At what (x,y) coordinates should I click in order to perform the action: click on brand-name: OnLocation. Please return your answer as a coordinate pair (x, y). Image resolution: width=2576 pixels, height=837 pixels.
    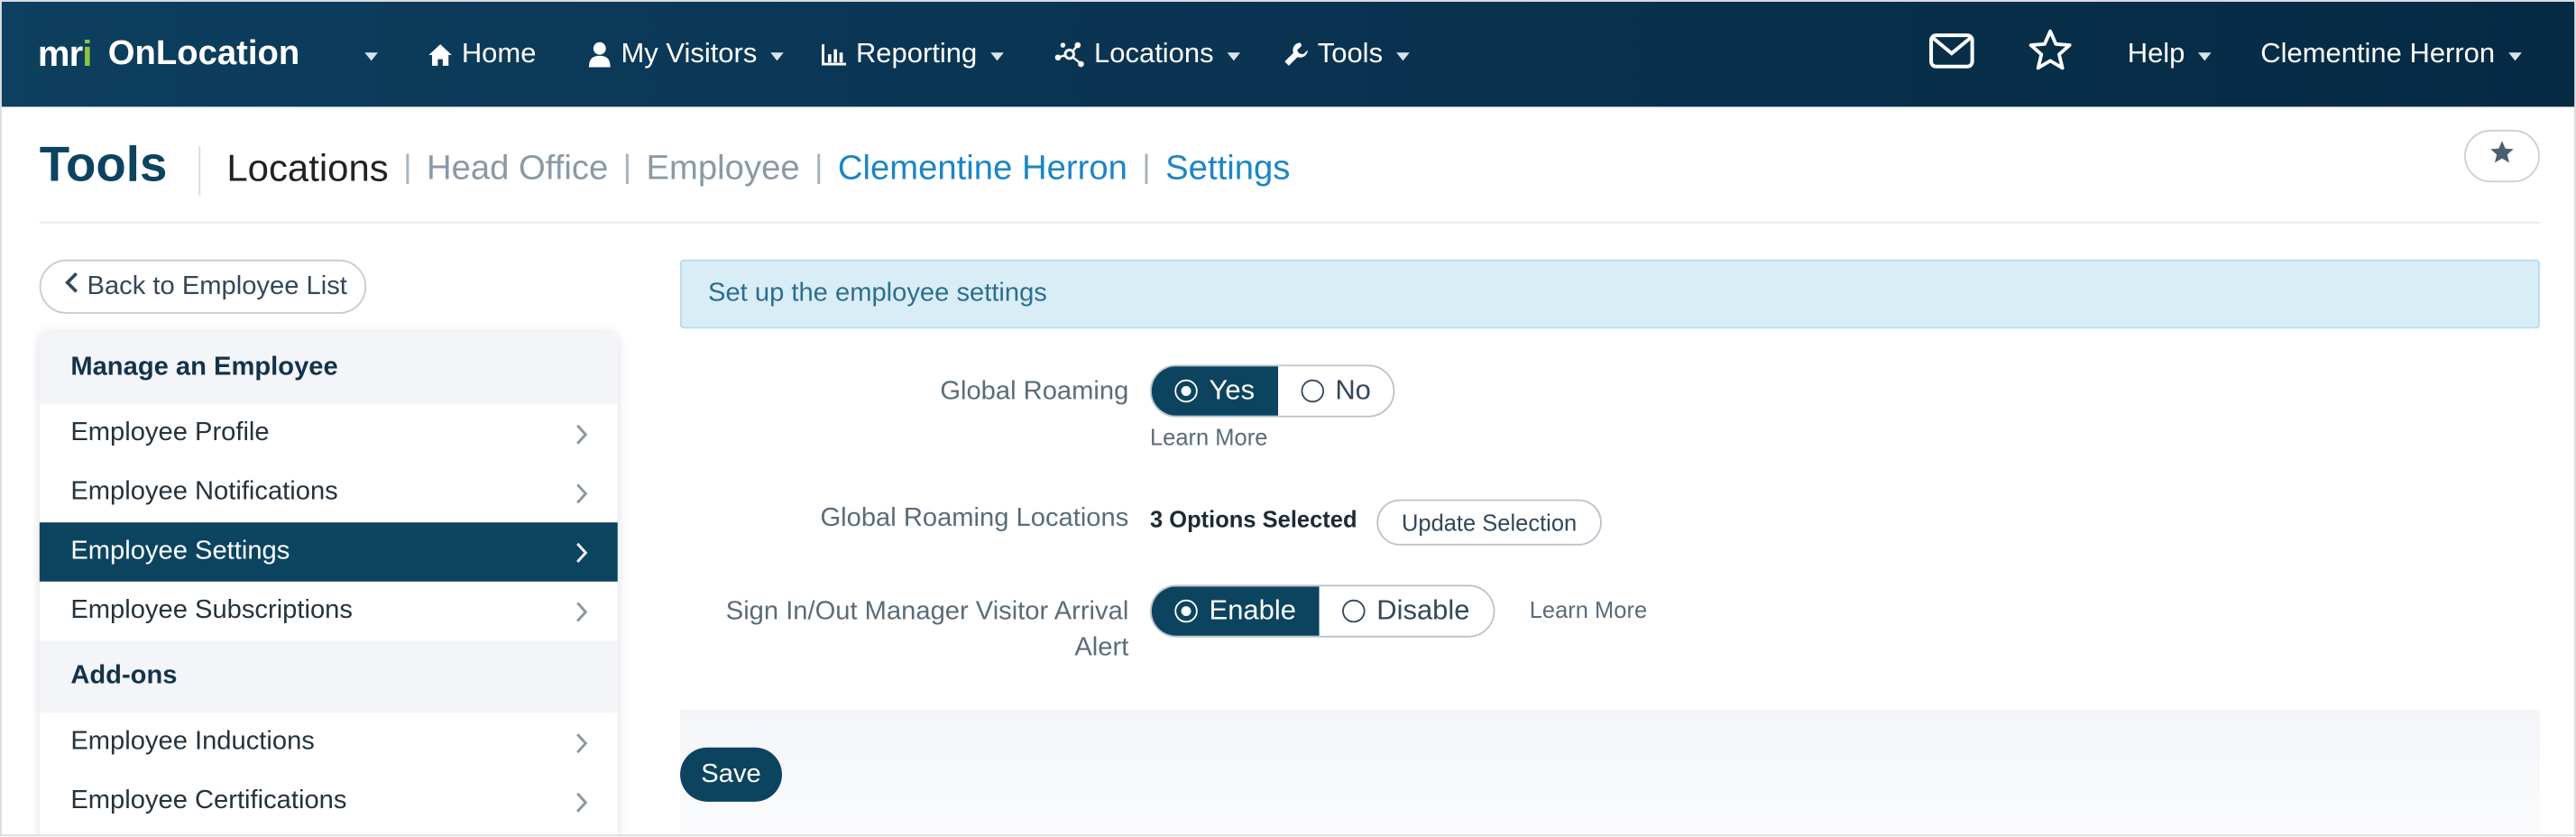
    Looking at the image, I should click on (203, 53).